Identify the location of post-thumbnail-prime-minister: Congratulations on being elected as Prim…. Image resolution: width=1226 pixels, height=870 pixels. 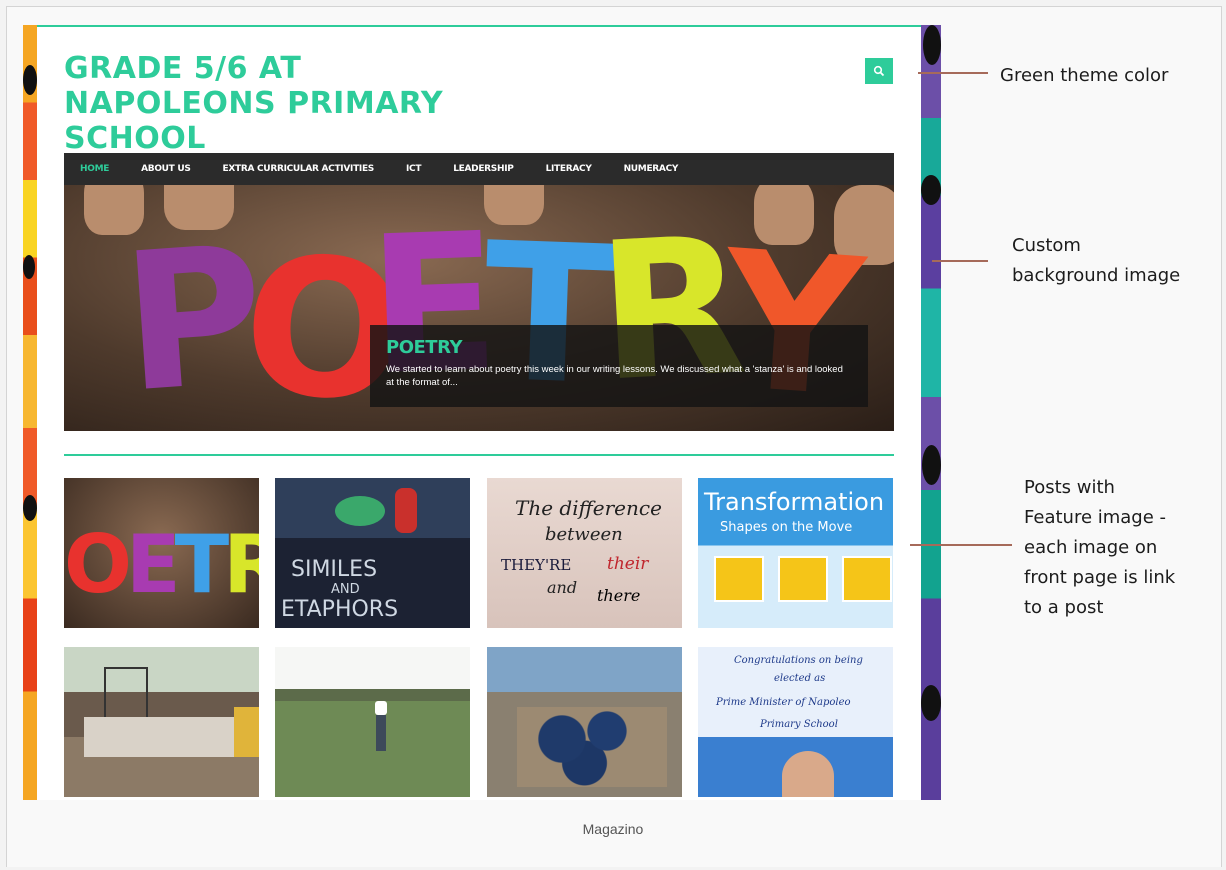
(795, 722).